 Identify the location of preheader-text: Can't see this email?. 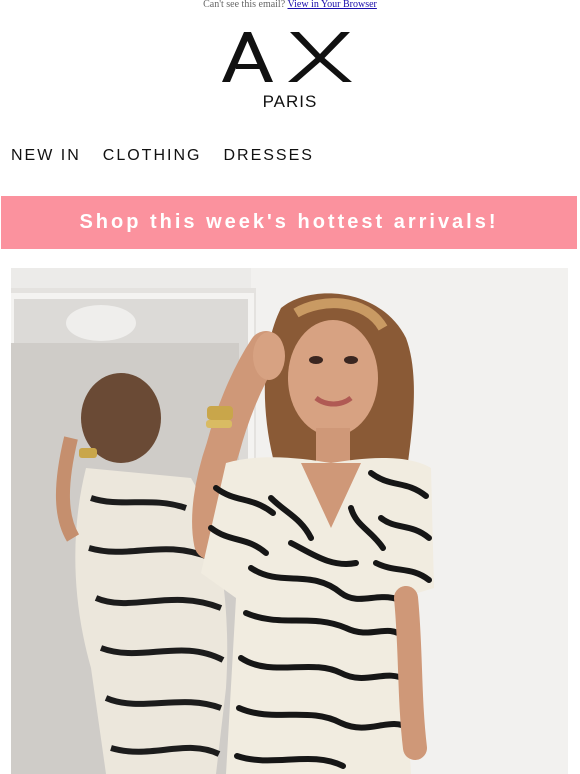
(244, 5).